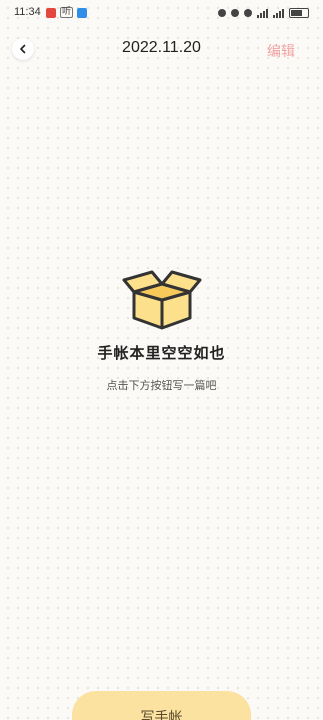 This screenshot has height=720, width=323. I want to click on edit-button: 编辑, so click(281, 51).